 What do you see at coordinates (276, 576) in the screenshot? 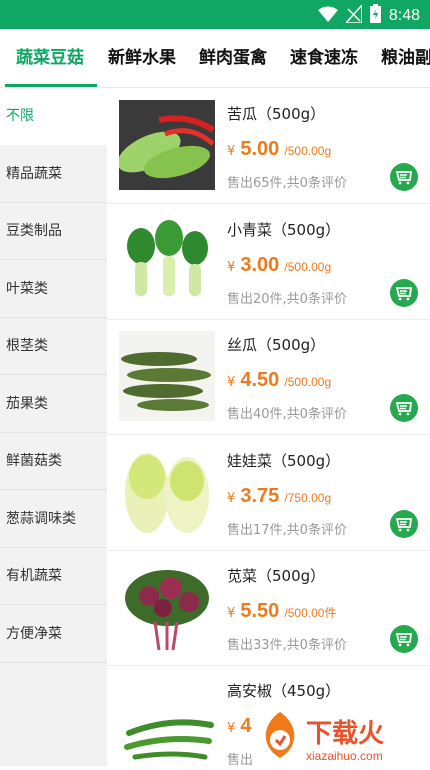
I see `product-name: 苋菜（500g）` at bounding box center [276, 576].